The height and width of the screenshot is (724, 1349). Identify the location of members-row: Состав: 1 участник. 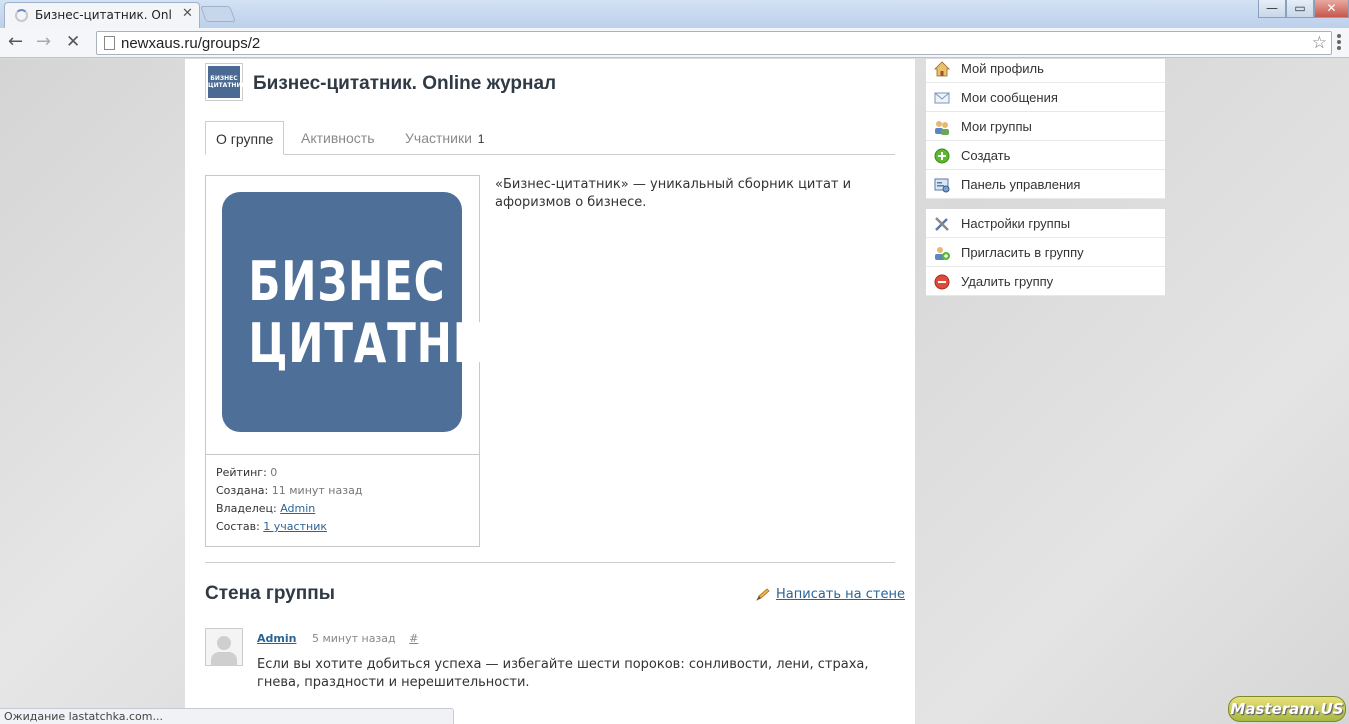
(271, 526).